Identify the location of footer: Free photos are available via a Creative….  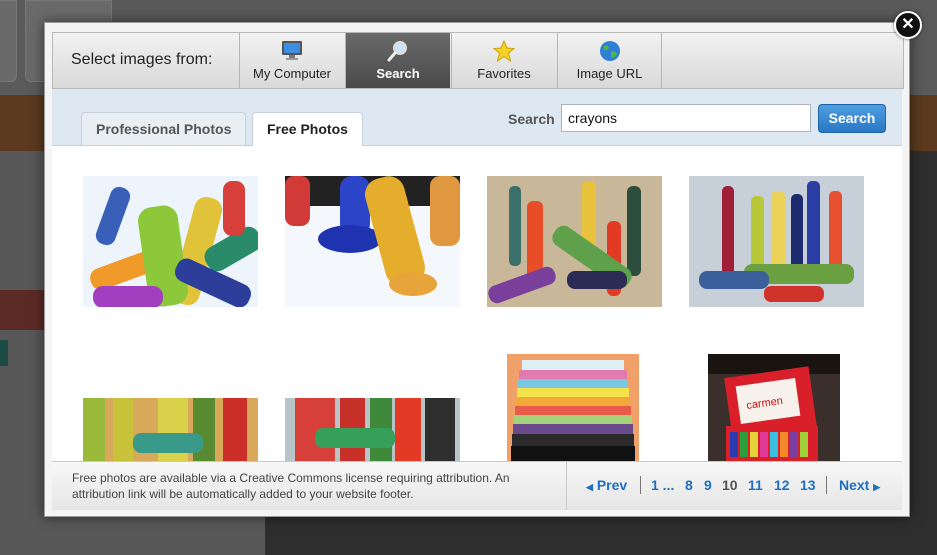
(477, 485).